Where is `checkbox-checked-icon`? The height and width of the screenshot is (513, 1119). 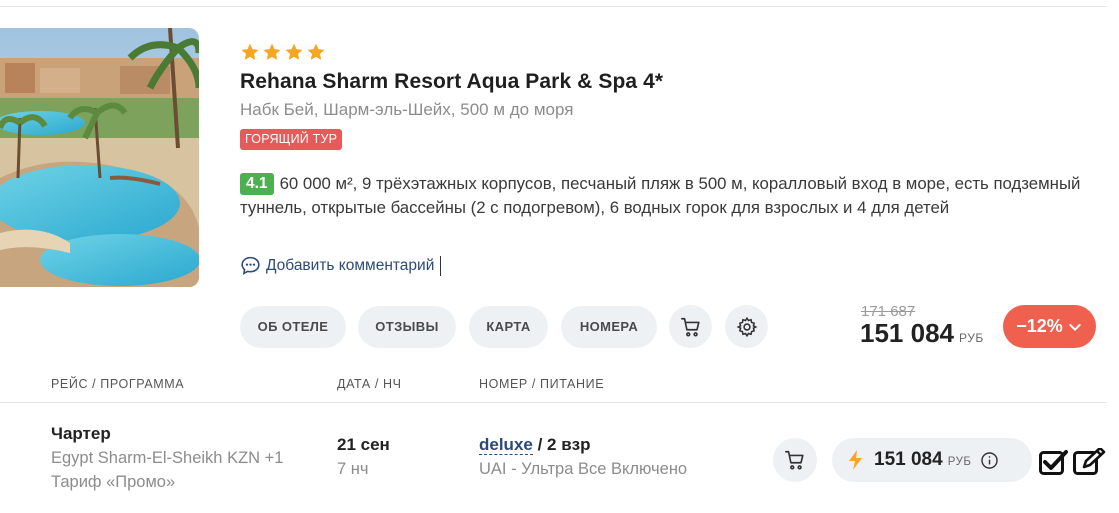 checkbox-checked-icon is located at coordinates (1054, 462).